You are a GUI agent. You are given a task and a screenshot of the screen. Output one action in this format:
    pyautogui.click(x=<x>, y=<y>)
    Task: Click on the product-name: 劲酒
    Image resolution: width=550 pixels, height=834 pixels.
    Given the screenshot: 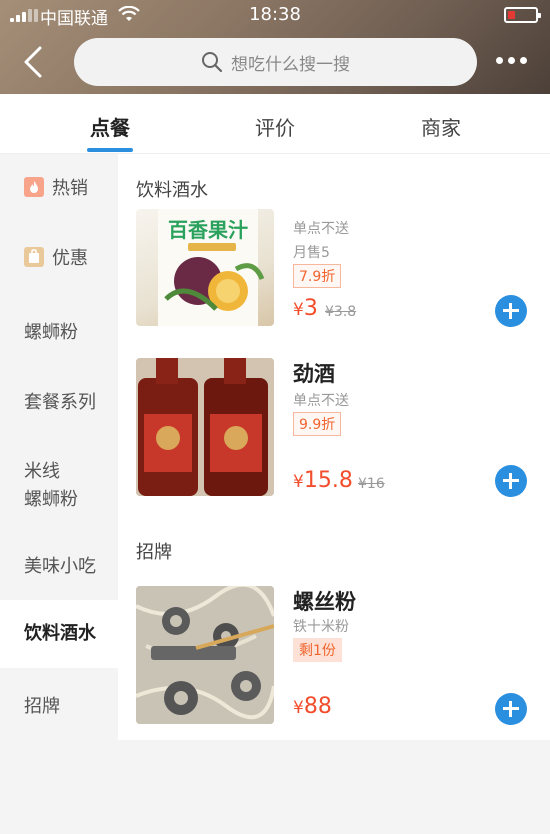 What is the action you would take?
    pyautogui.click(x=314, y=374)
    